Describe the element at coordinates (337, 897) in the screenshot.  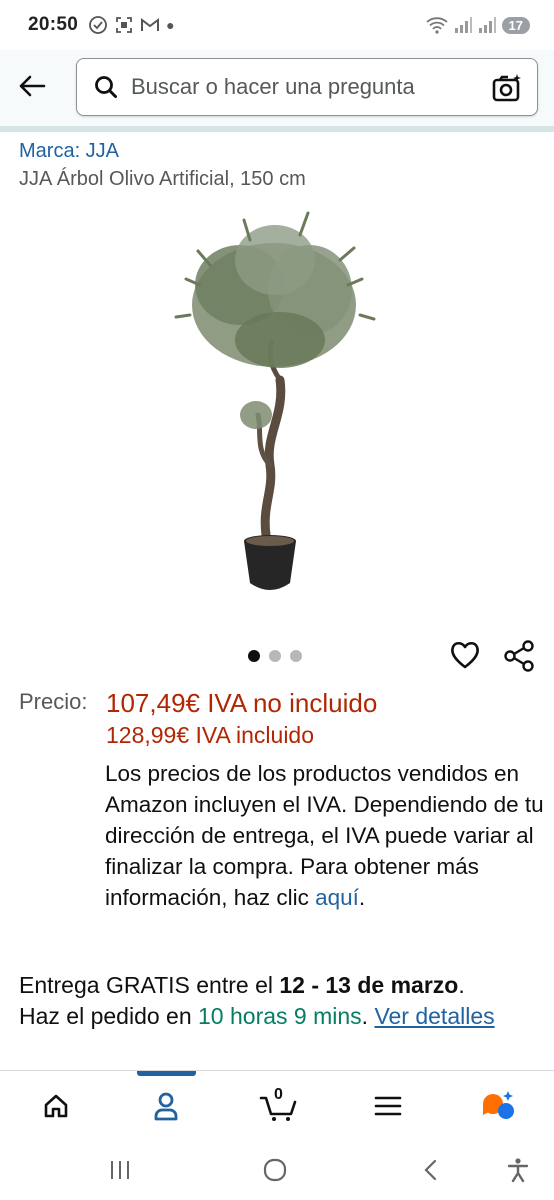
I see `vat-info-link: aquí` at that location.